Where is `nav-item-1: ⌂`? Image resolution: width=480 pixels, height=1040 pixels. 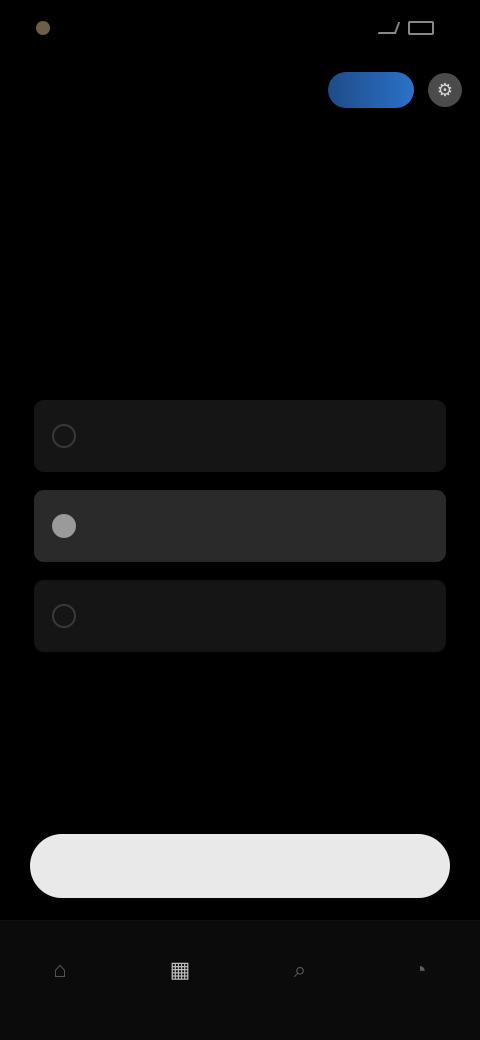
nav-item-1: ⌂ is located at coordinates (60, 973).